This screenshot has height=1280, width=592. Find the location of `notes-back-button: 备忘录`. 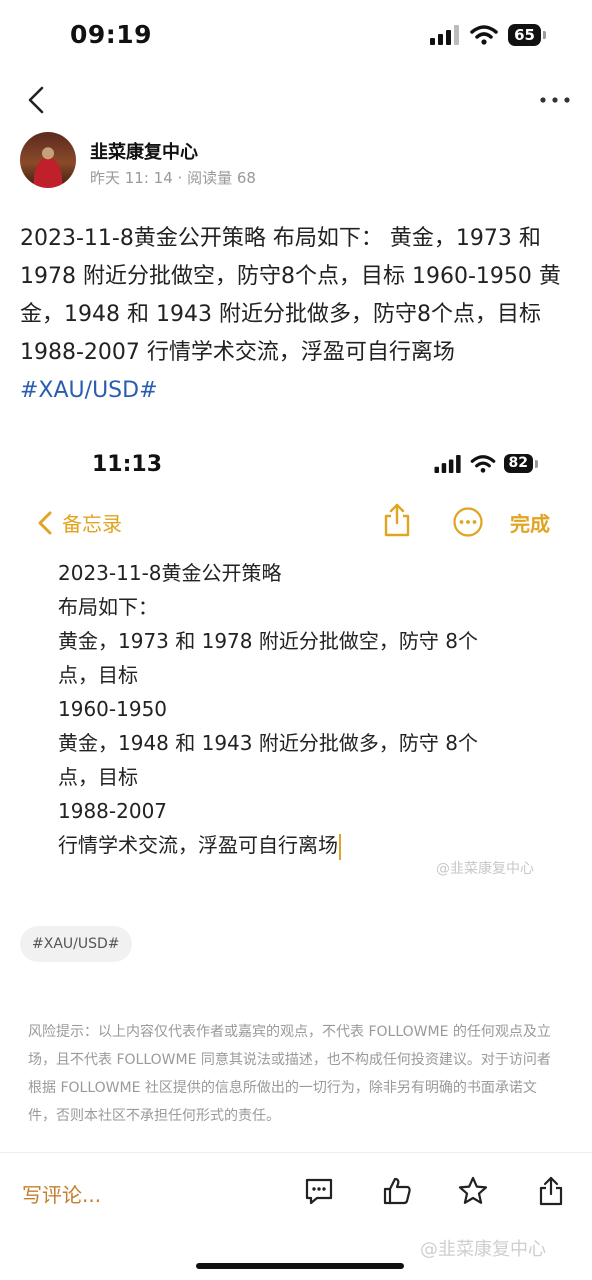

notes-back-button: 备忘录 is located at coordinates (79, 522).